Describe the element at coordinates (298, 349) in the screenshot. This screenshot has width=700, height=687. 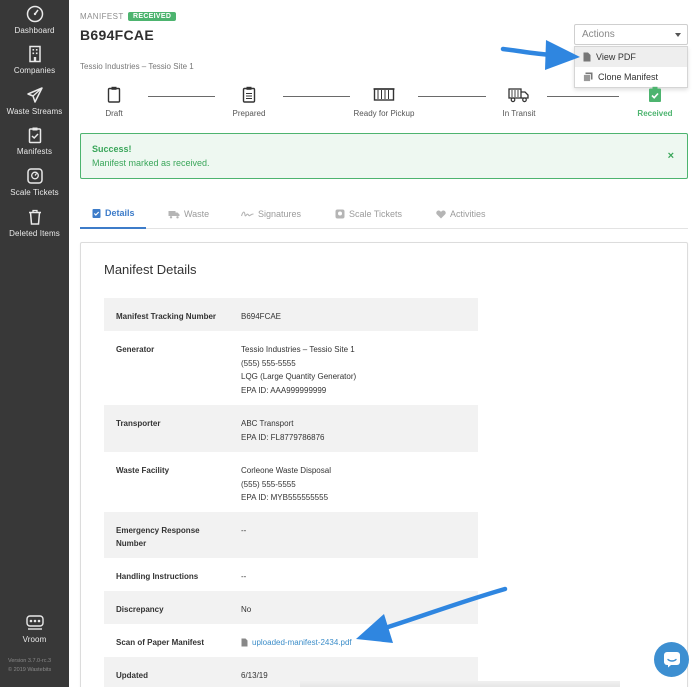
I see `value-line: Tessio Industries – Tessio Site 1` at that location.